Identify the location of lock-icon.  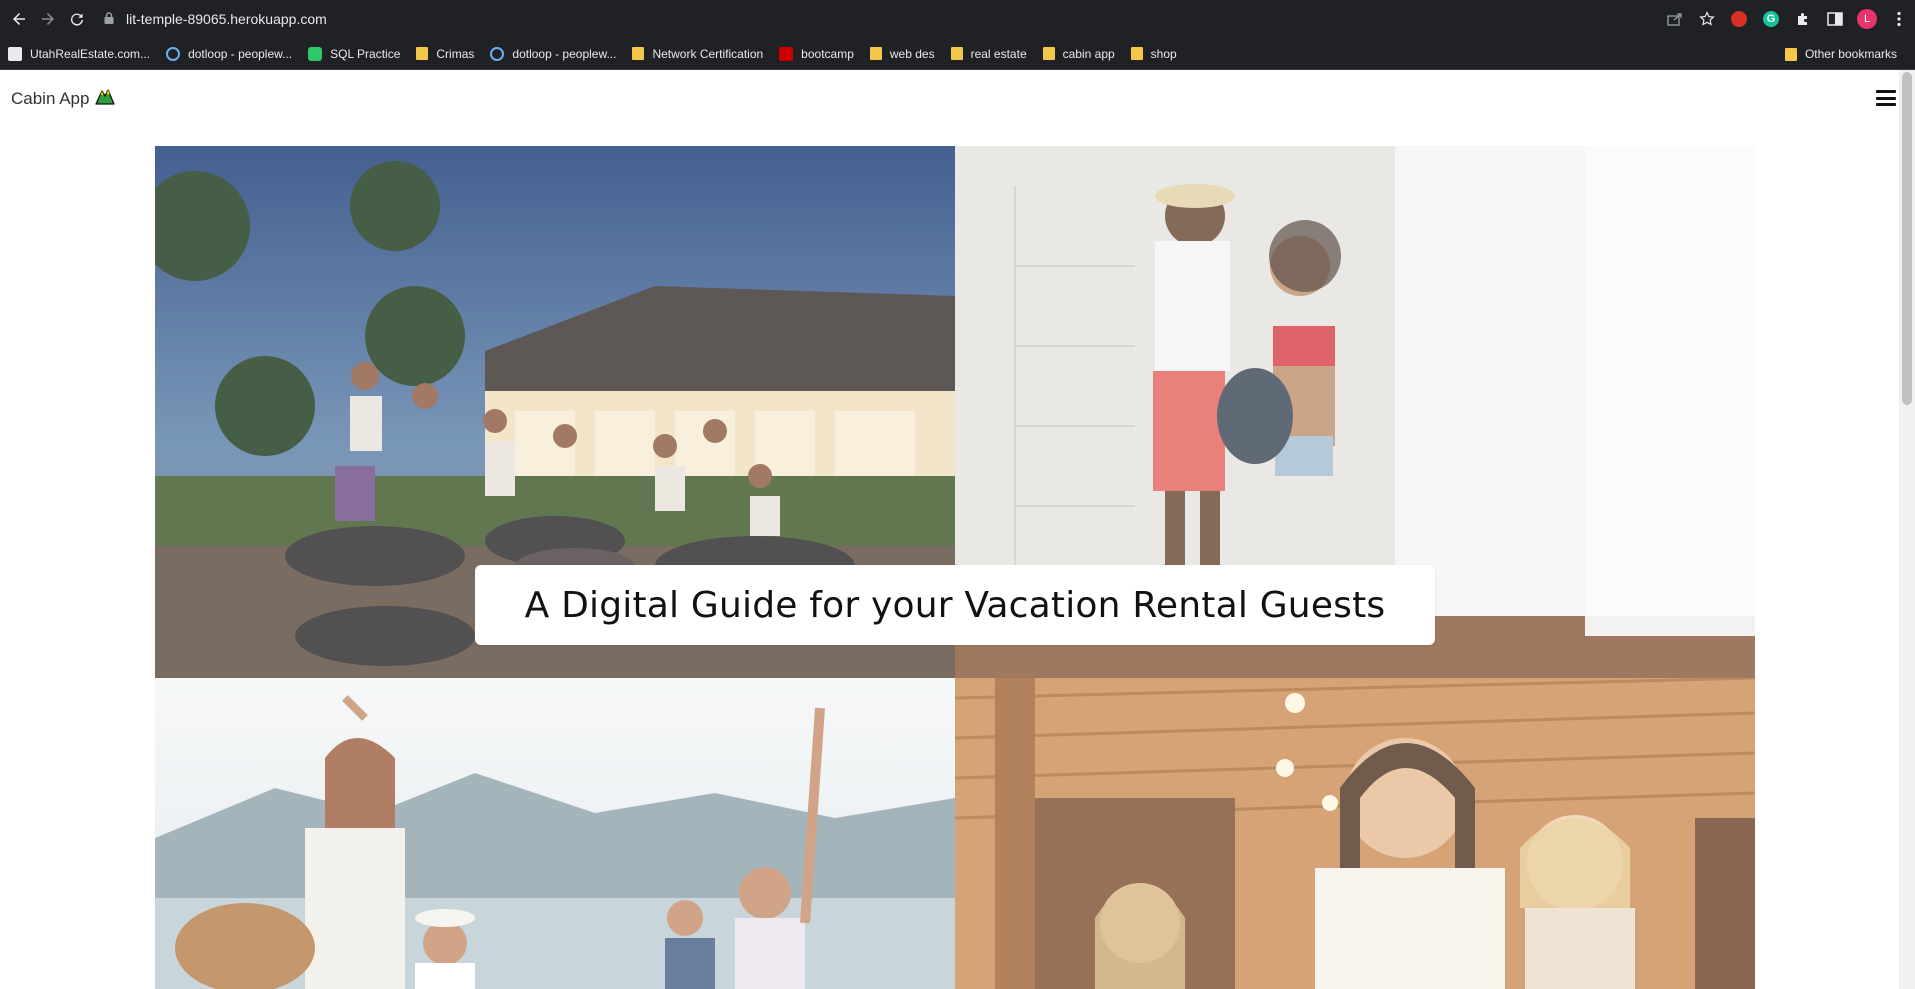
(109, 19).